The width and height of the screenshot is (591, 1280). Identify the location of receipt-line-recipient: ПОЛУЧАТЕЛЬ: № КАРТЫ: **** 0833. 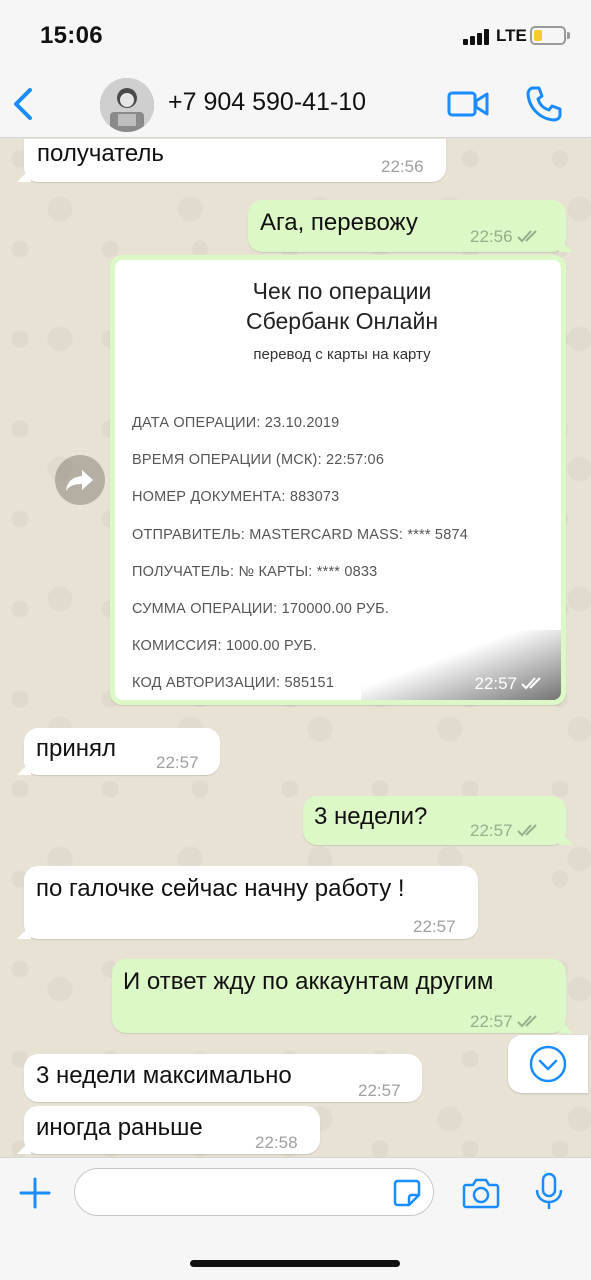
(255, 571).